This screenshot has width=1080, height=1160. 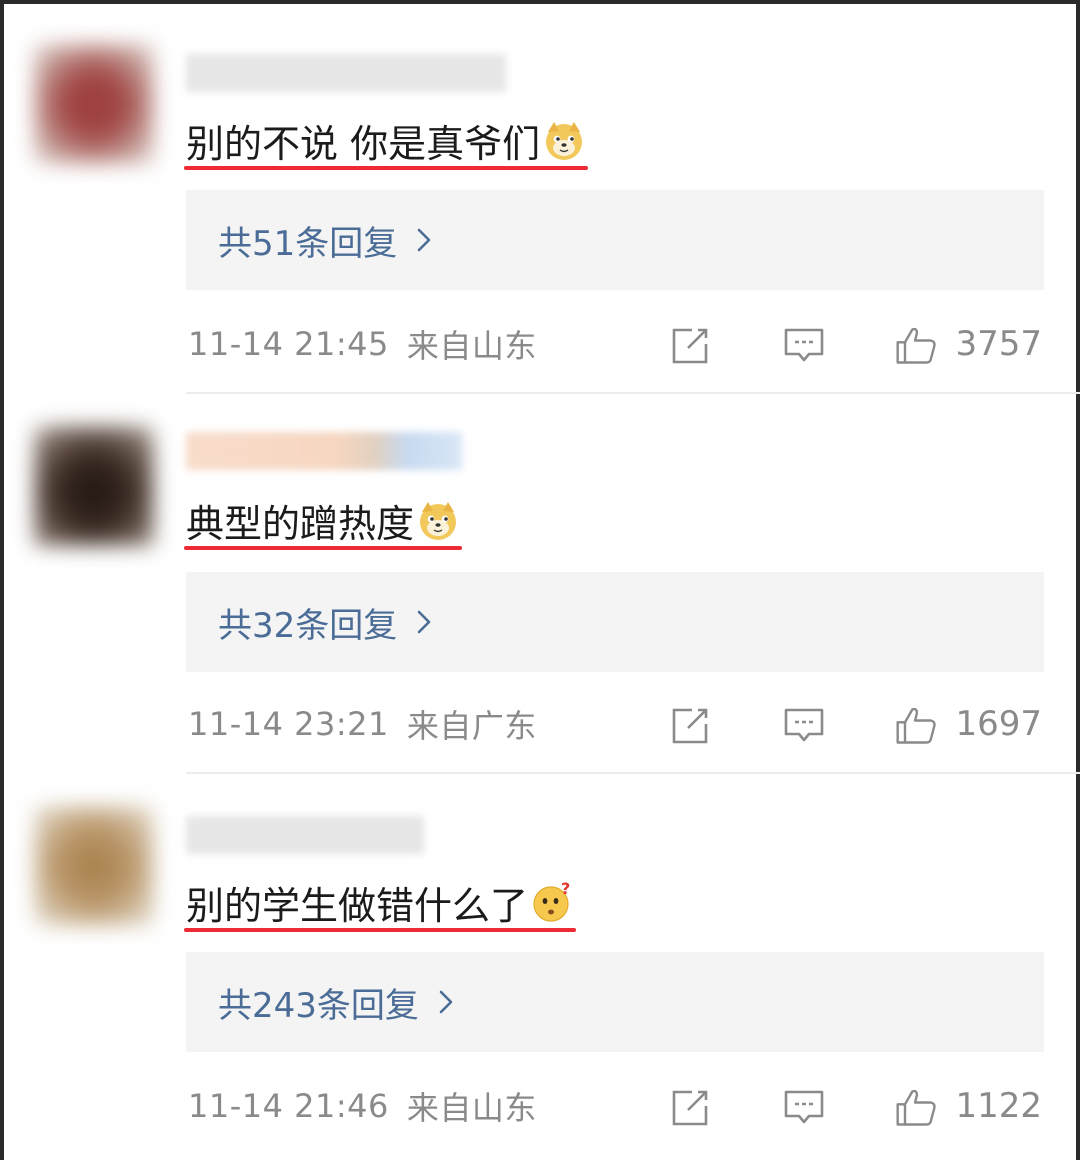 I want to click on meta-text: 11-14 21:46 来自山东, so click(x=362, y=1106).